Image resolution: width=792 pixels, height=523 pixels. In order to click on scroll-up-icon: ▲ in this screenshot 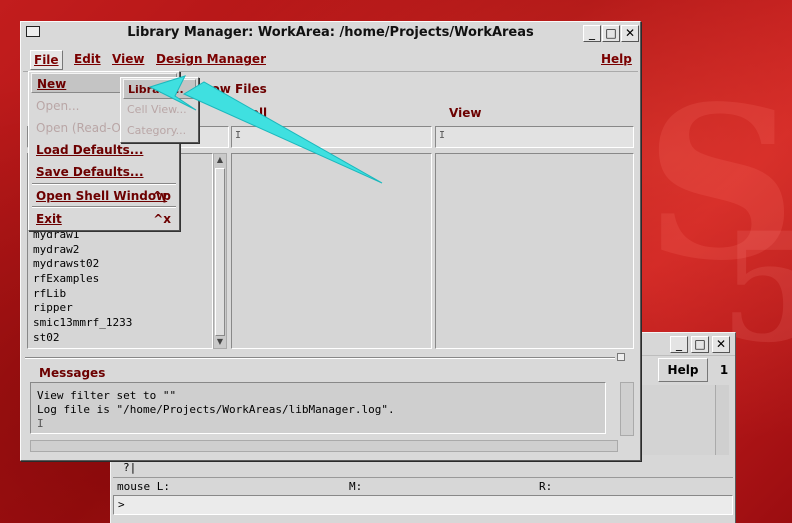, I will do `click(220, 160)`.